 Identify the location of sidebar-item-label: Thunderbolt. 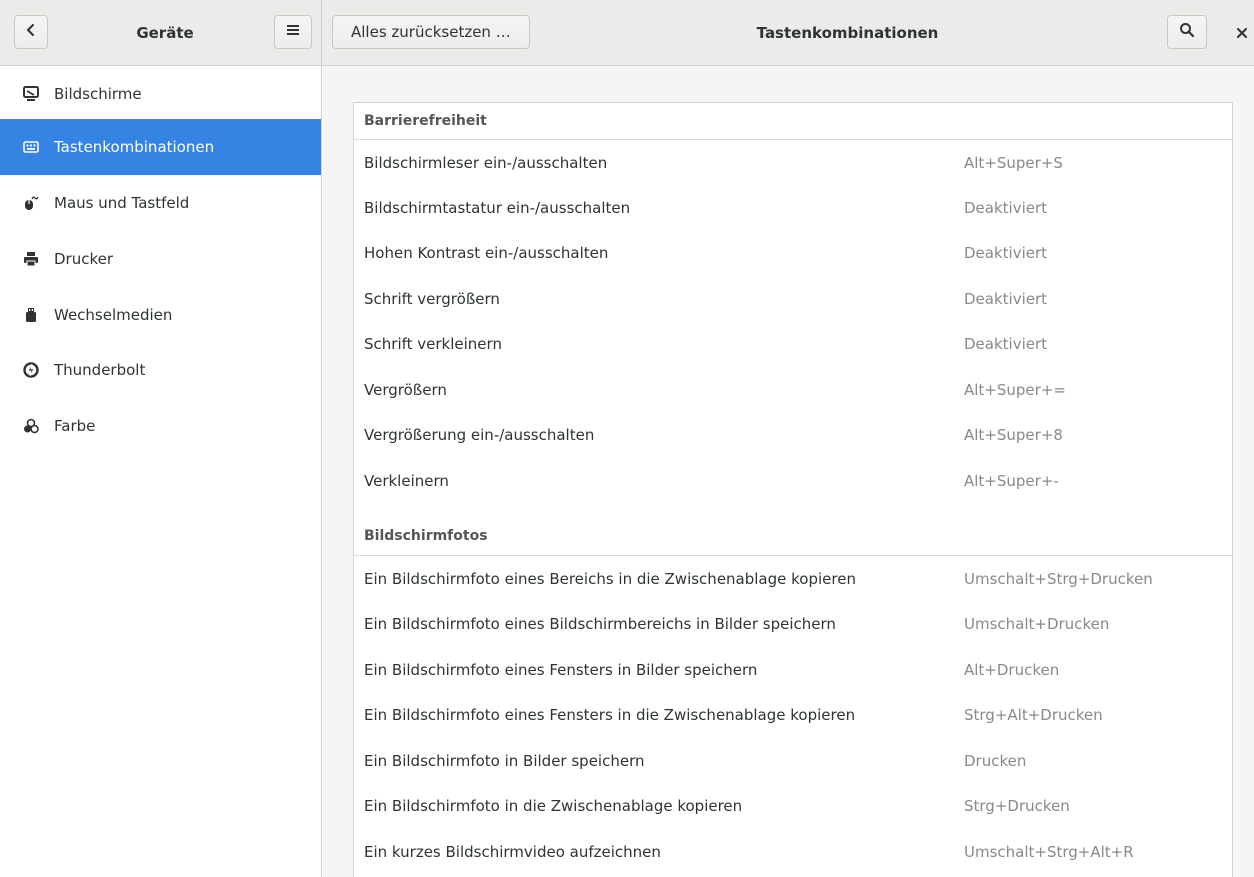
(100, 370).